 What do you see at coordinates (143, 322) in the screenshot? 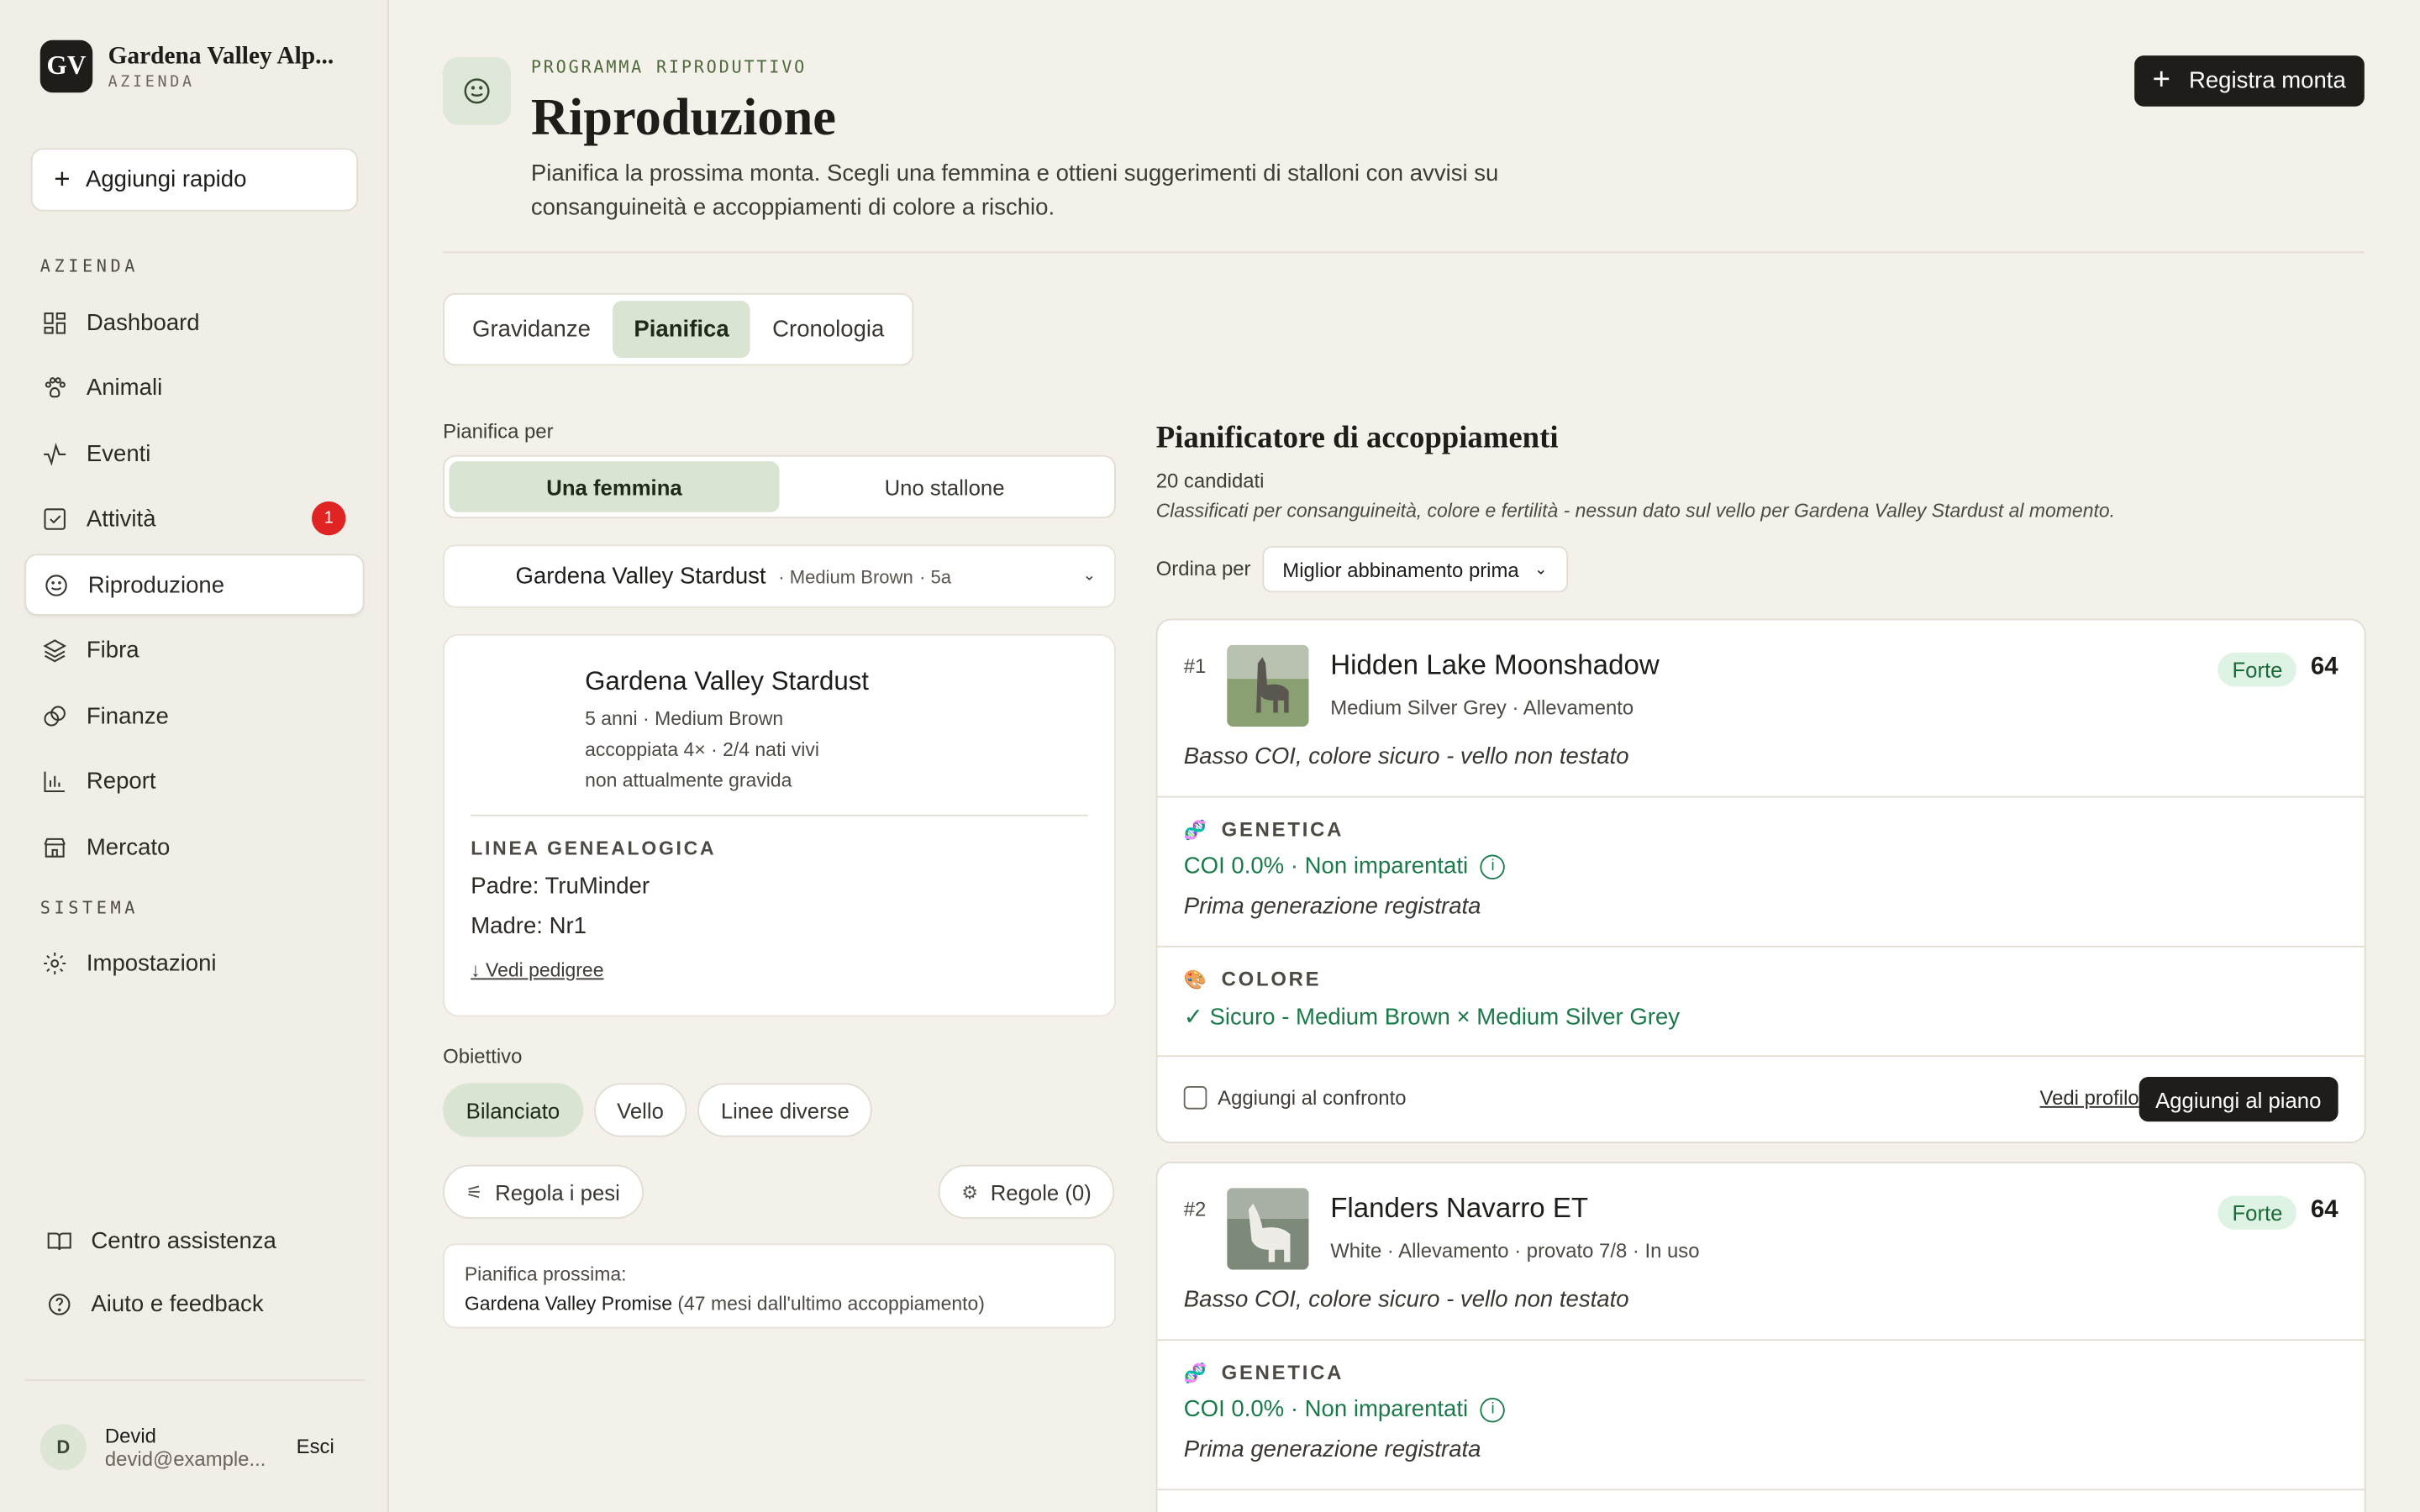
I see `sidebar-item-label: Dashboard` at bounding box center [143, 322].